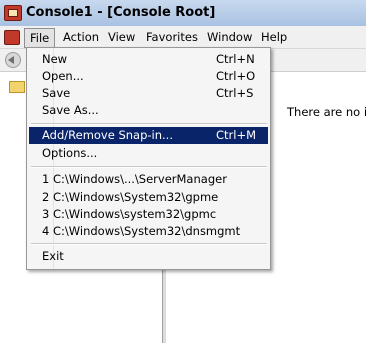 The height and width of the screenshot is (343, 366). I want to click on menu-item-recent-2: 2 C:\Windows\System32\gpme, so click(148, 197).